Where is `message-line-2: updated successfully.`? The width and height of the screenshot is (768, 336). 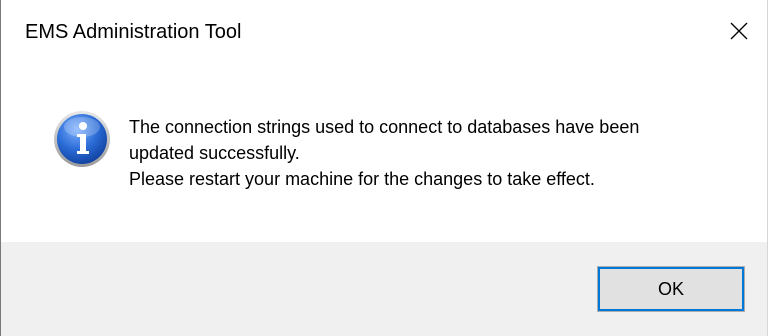
message-line-2: updated successfully. is located at coordinates (214, 153).